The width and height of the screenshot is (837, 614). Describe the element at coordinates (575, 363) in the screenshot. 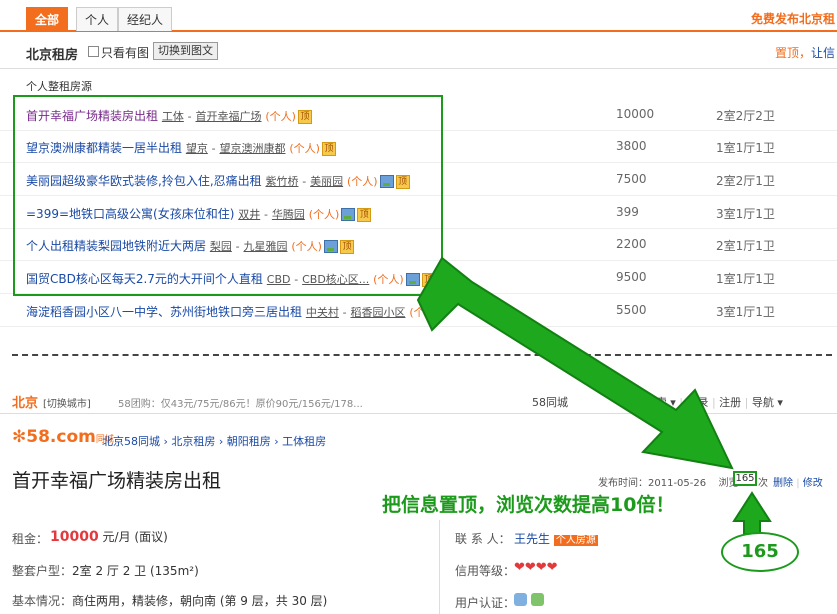

I see `big-arrow-icon` at that location.